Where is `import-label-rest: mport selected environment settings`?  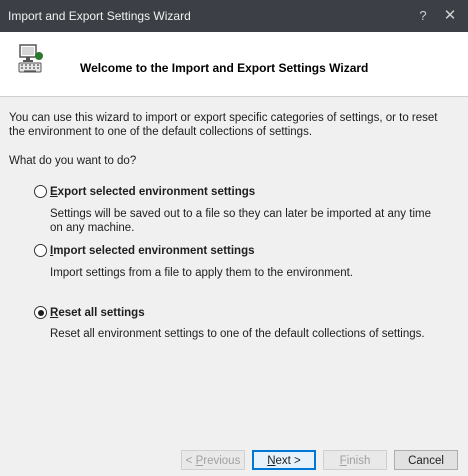 import-label-rest: mport selected environment settings is located at coordinates (154, 251).